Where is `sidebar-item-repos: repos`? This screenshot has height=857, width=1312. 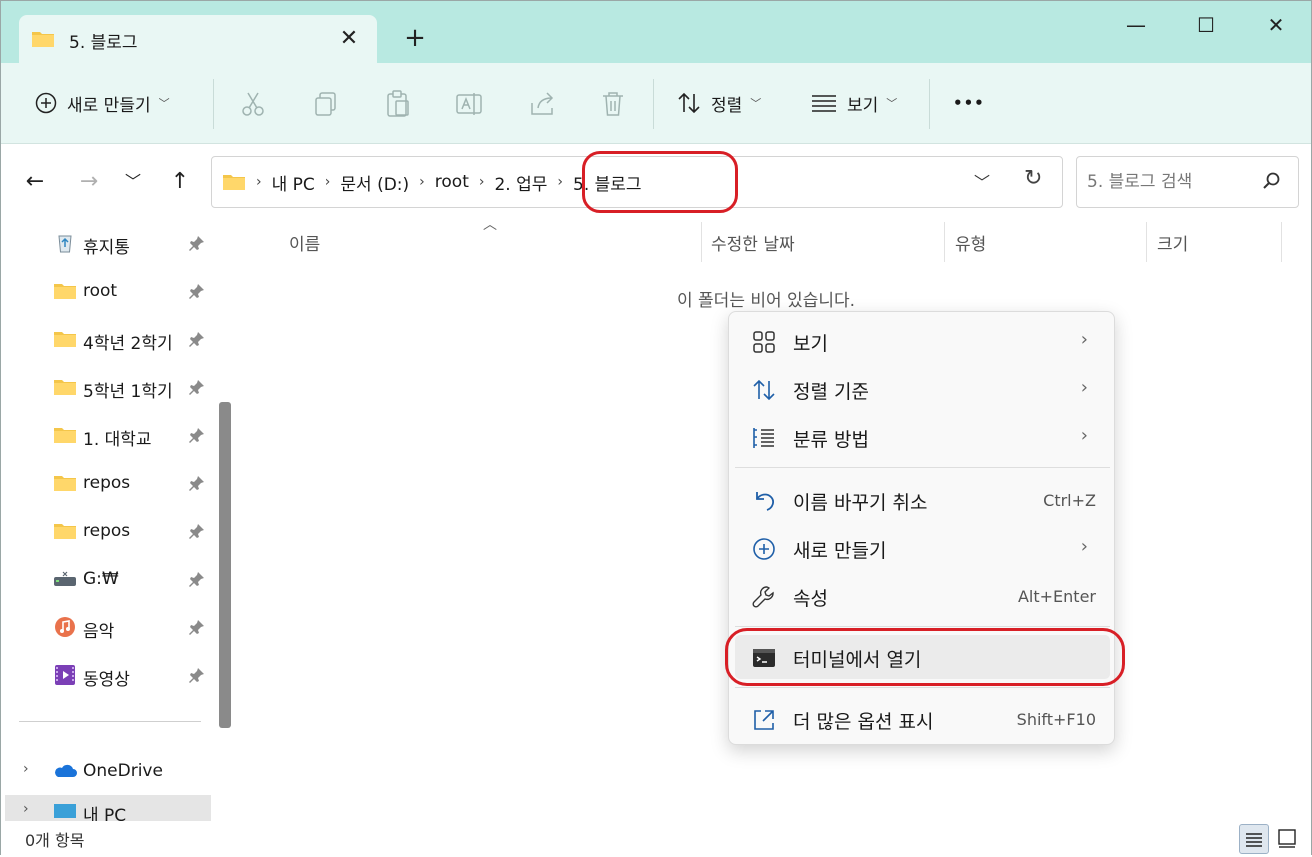
sidebar-item-repos: repos is located at coordinates (106, 484).